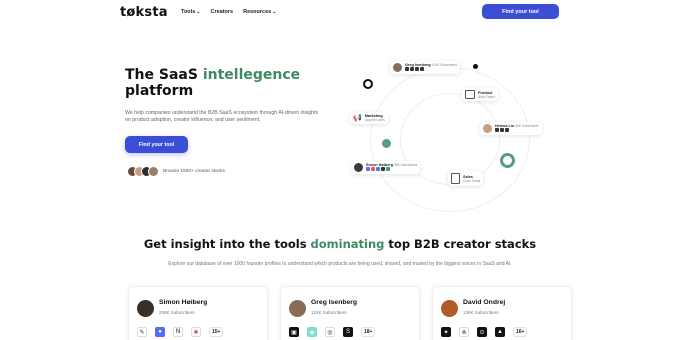 The image size is (680, 340). I want to click on nav-links: Tools ⌄ Creators Resources ⌄, so click(228, 12).